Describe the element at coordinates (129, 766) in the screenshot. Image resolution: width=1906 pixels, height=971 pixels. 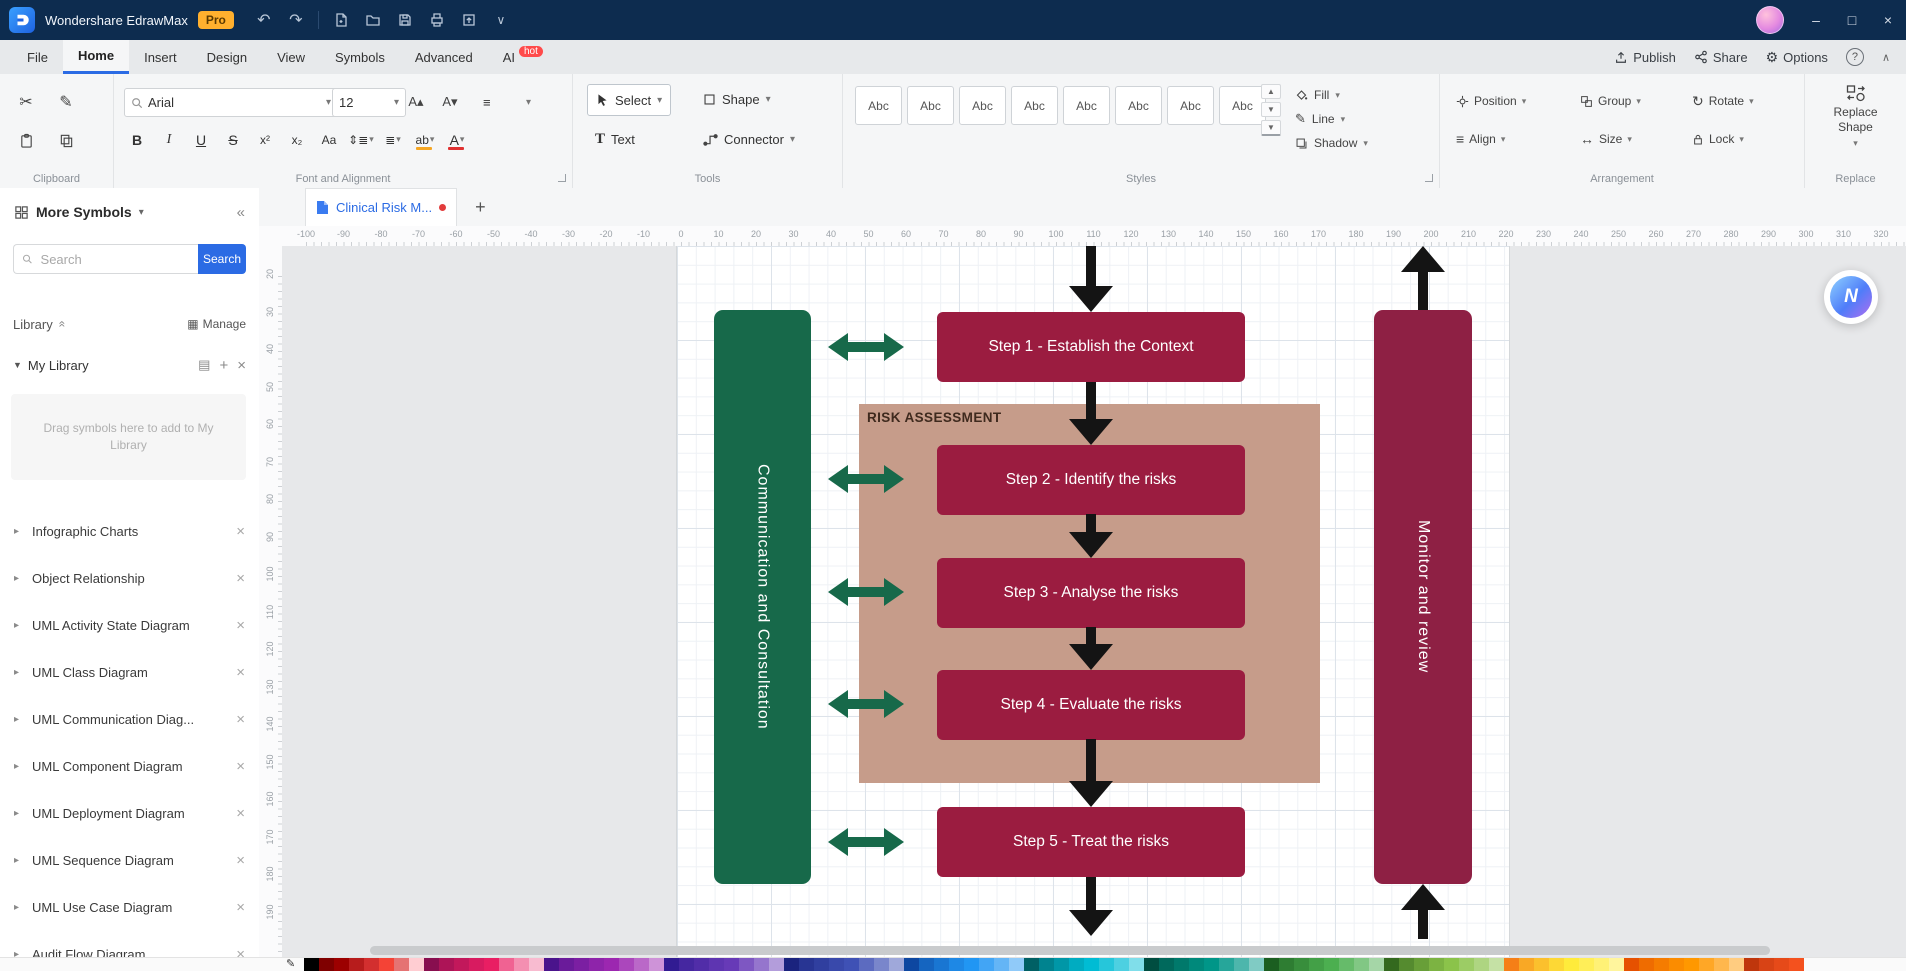
I see `library-item: ▸ UML Component Diagram ×` at that location.